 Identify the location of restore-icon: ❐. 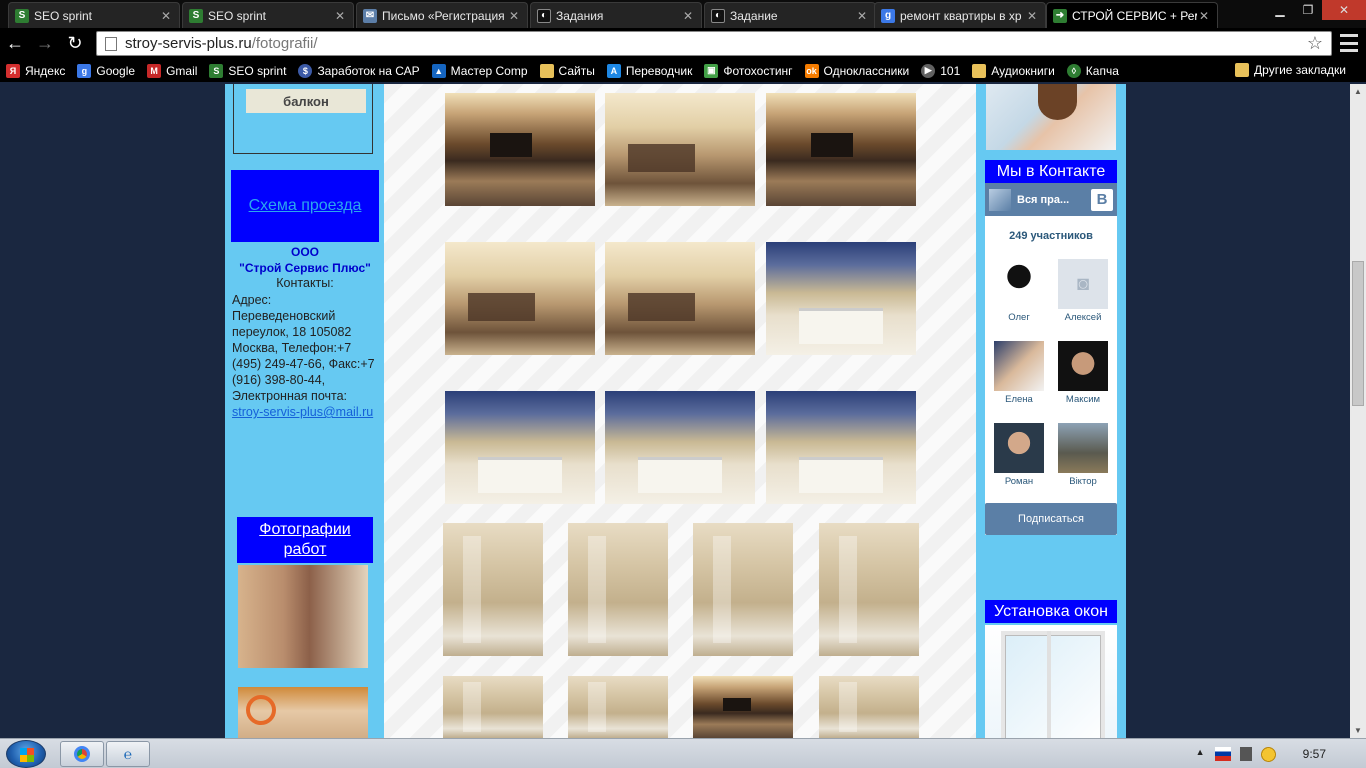
(1308, 10).